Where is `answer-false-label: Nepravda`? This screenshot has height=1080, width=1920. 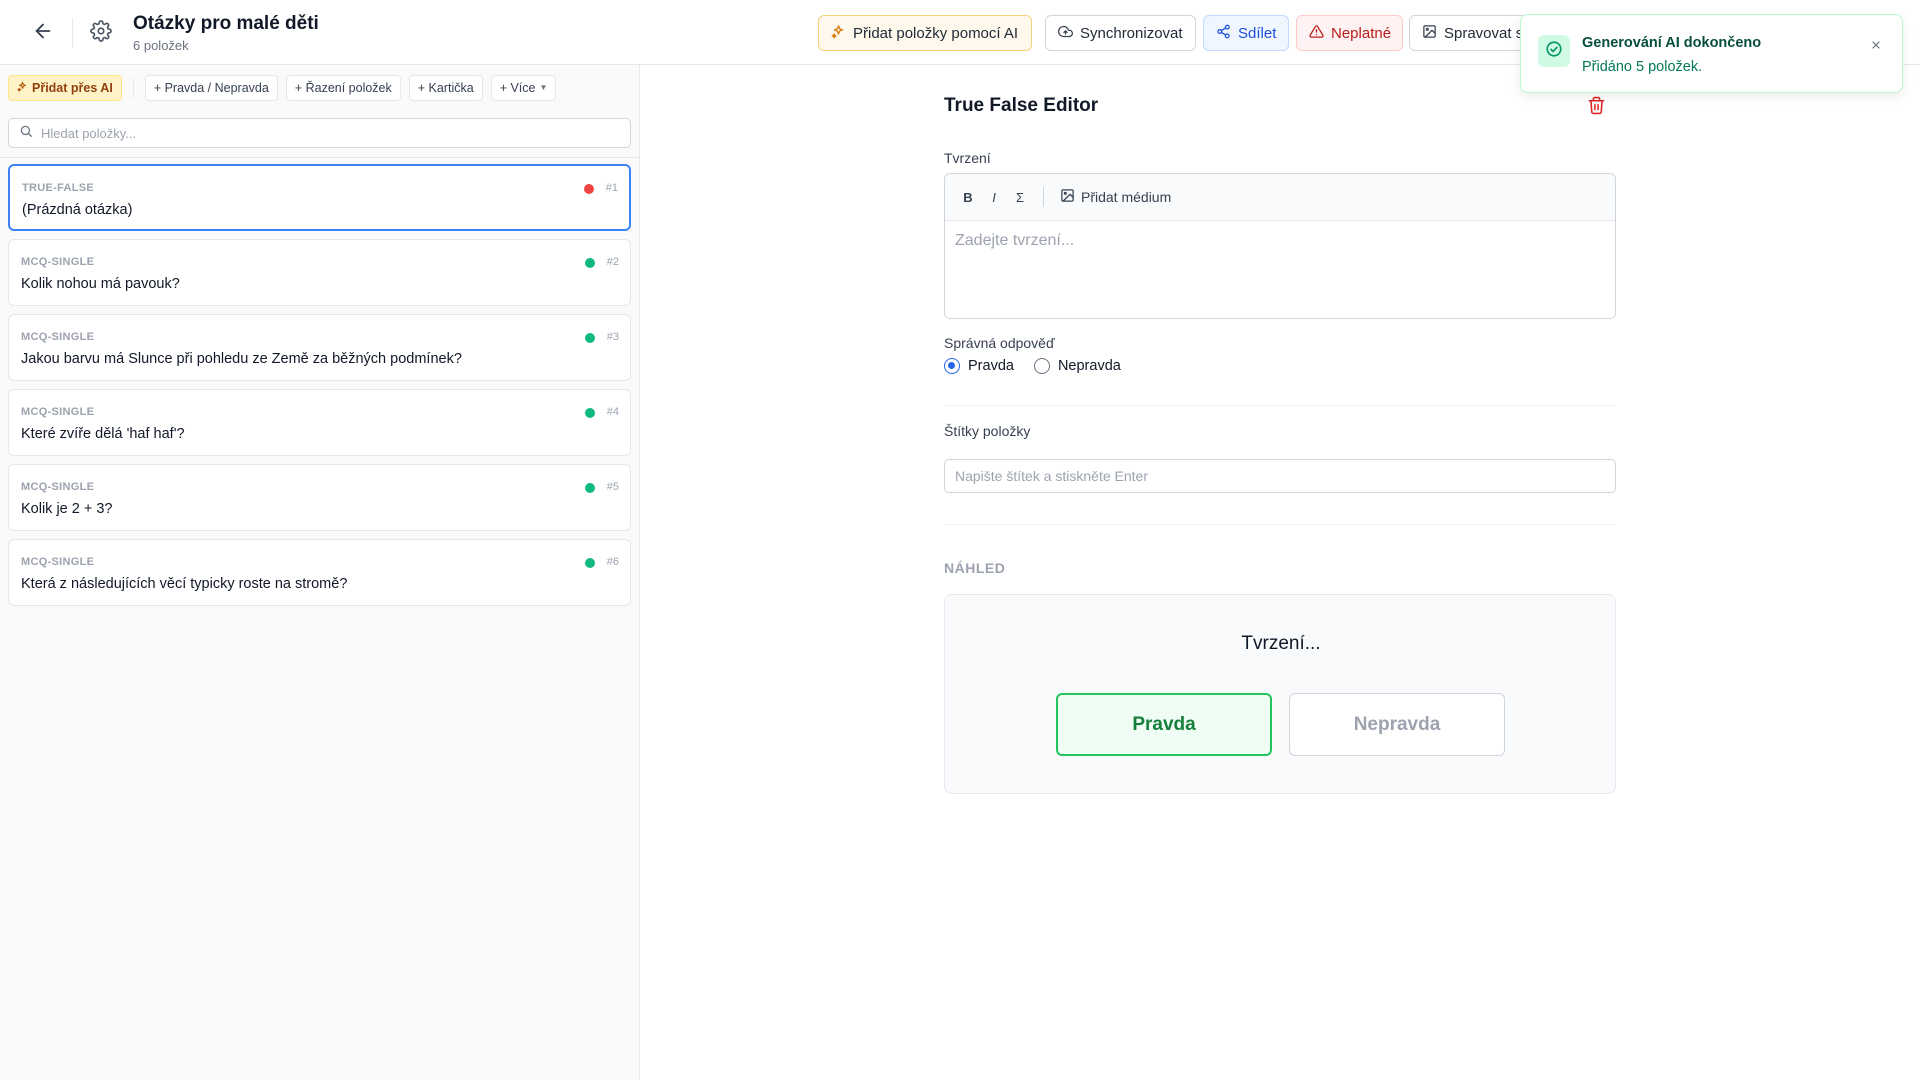 answer-false-label: Nepravda is located at coordinates (1089, 366).